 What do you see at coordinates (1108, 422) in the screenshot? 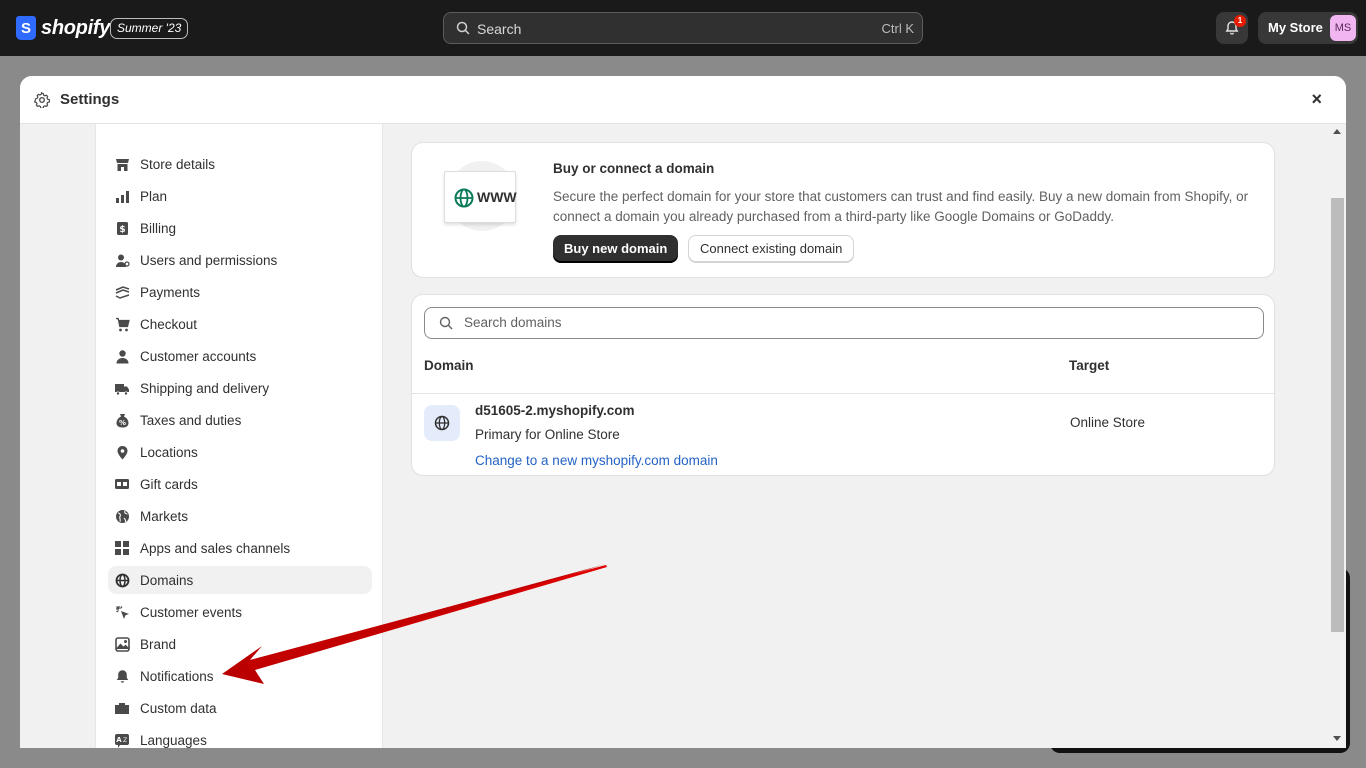
I see `domain-target: Online Store` at bounding box center [1108, 422].